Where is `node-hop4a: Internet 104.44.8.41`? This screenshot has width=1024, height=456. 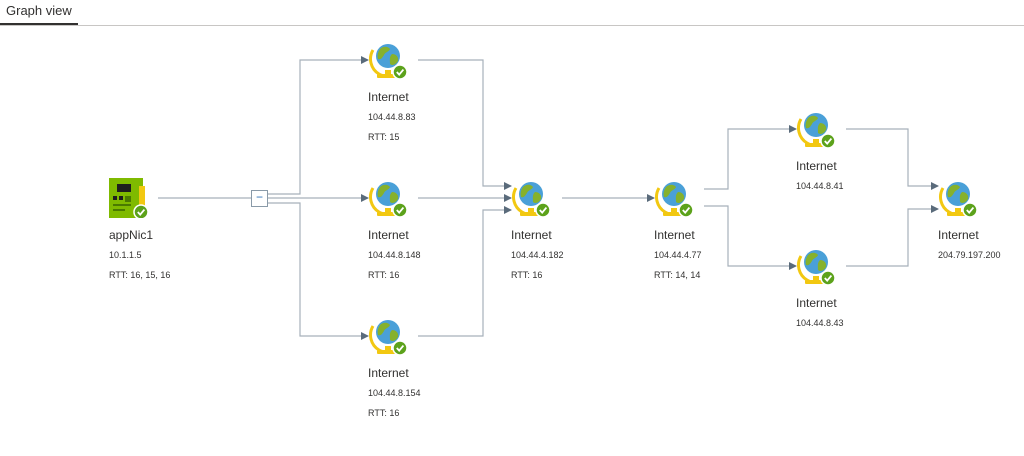
node-hop4a: Internet 104.44.8.41 is located at coordinates (856, 179).